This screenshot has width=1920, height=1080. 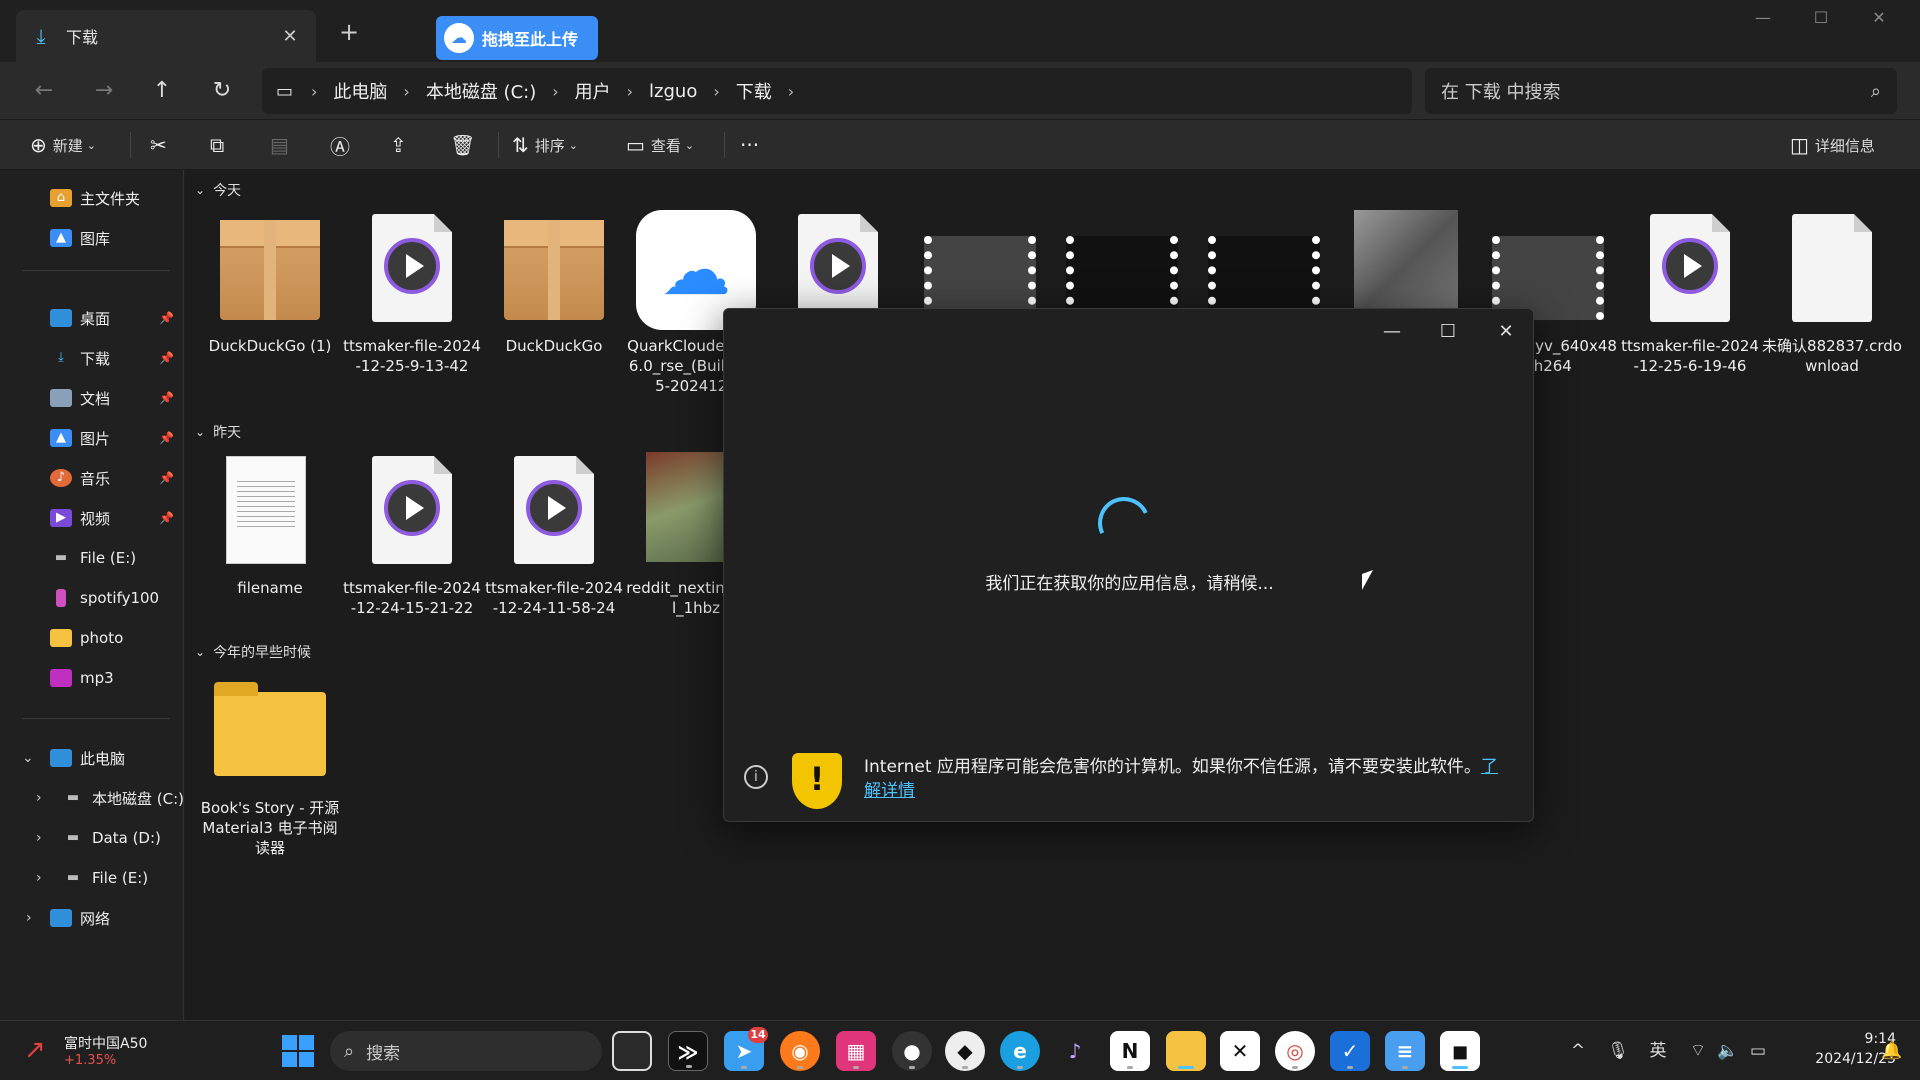 I want to click on rename-button: Ⓐ, so click(x=343, y=145).